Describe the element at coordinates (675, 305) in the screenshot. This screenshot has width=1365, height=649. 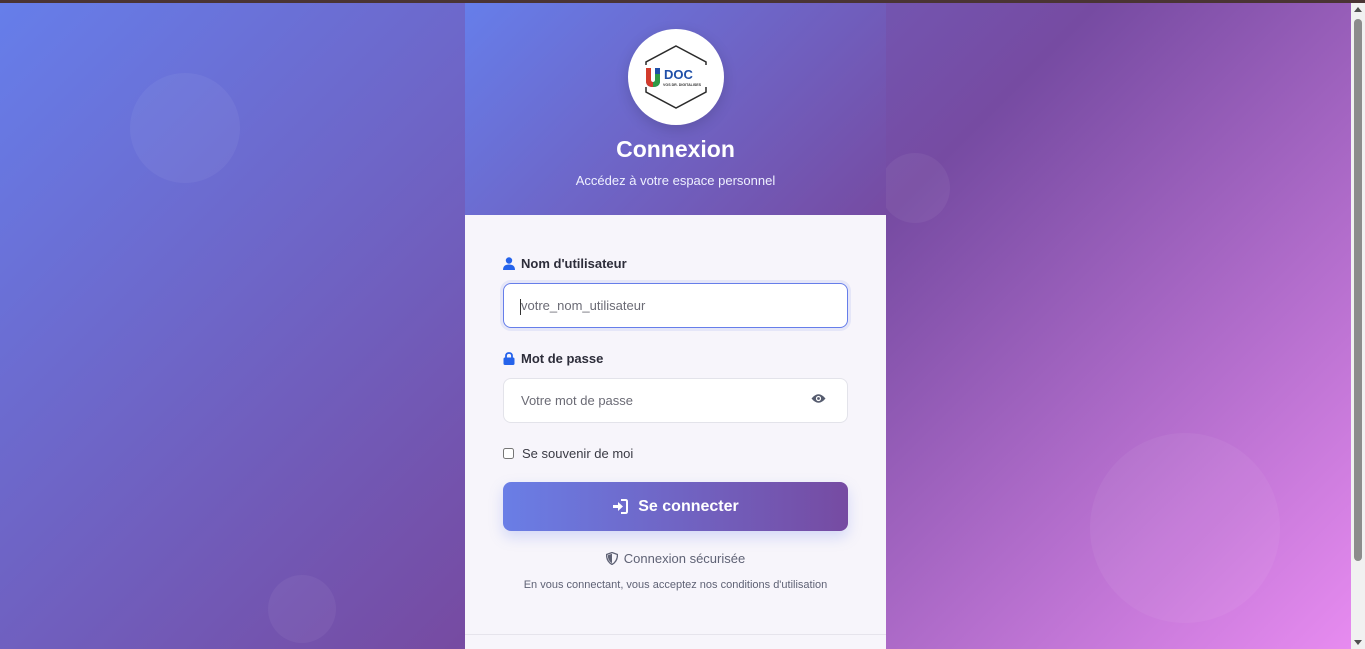
I see `username-input` at that location.